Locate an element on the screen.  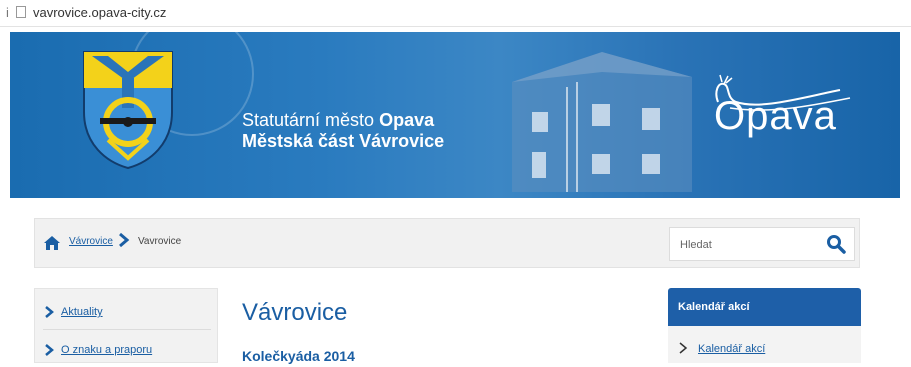
calendar-link: Kalendář akcí is located at coordinates (731, 349).